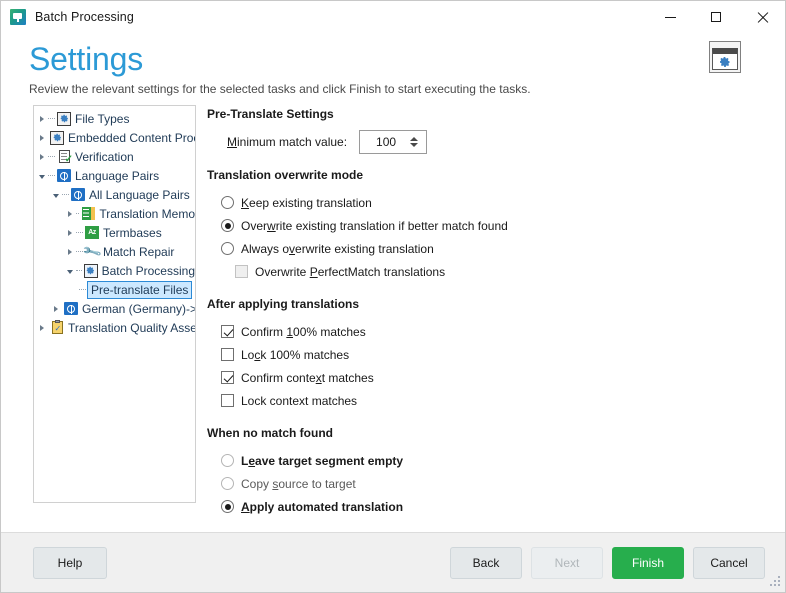  Describe the element at coordinates (84, 17) in the screenshot. I see `window-title: Batch Processing` at that location.